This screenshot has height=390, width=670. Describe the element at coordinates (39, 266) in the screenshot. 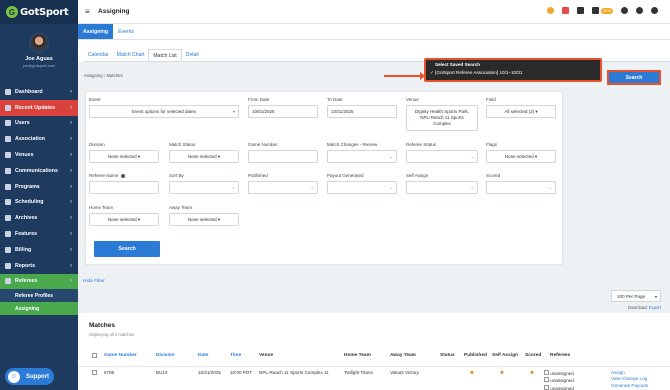

I see `sidebar-item-reports: Reports ›` at that location.